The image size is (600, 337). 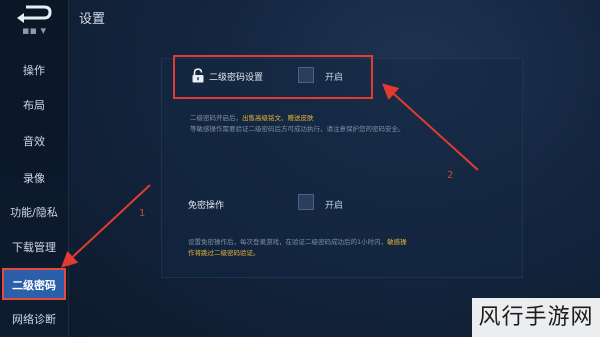 What do you see at coordinates (34, 106) in the screenshot?
I see `sidebar-item-layout: 布局` at bounding box center [34, 106].